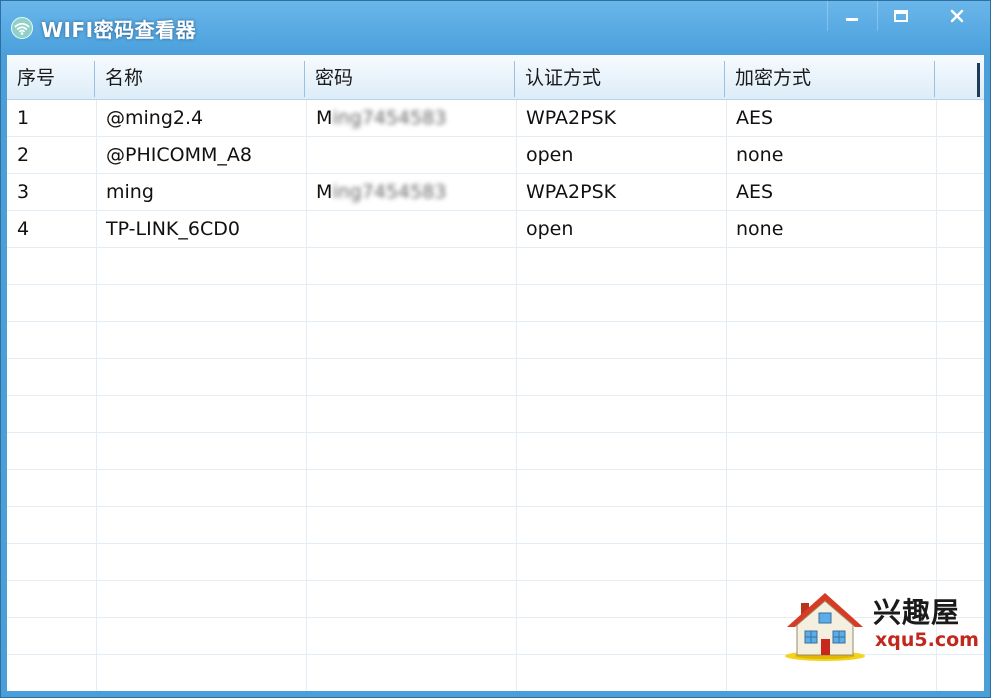 The image size is (991, 698). What do you see at coordinates (978, 80) in the screenshot?
I see `header-resize-handle` at bounding box center [978, 80].